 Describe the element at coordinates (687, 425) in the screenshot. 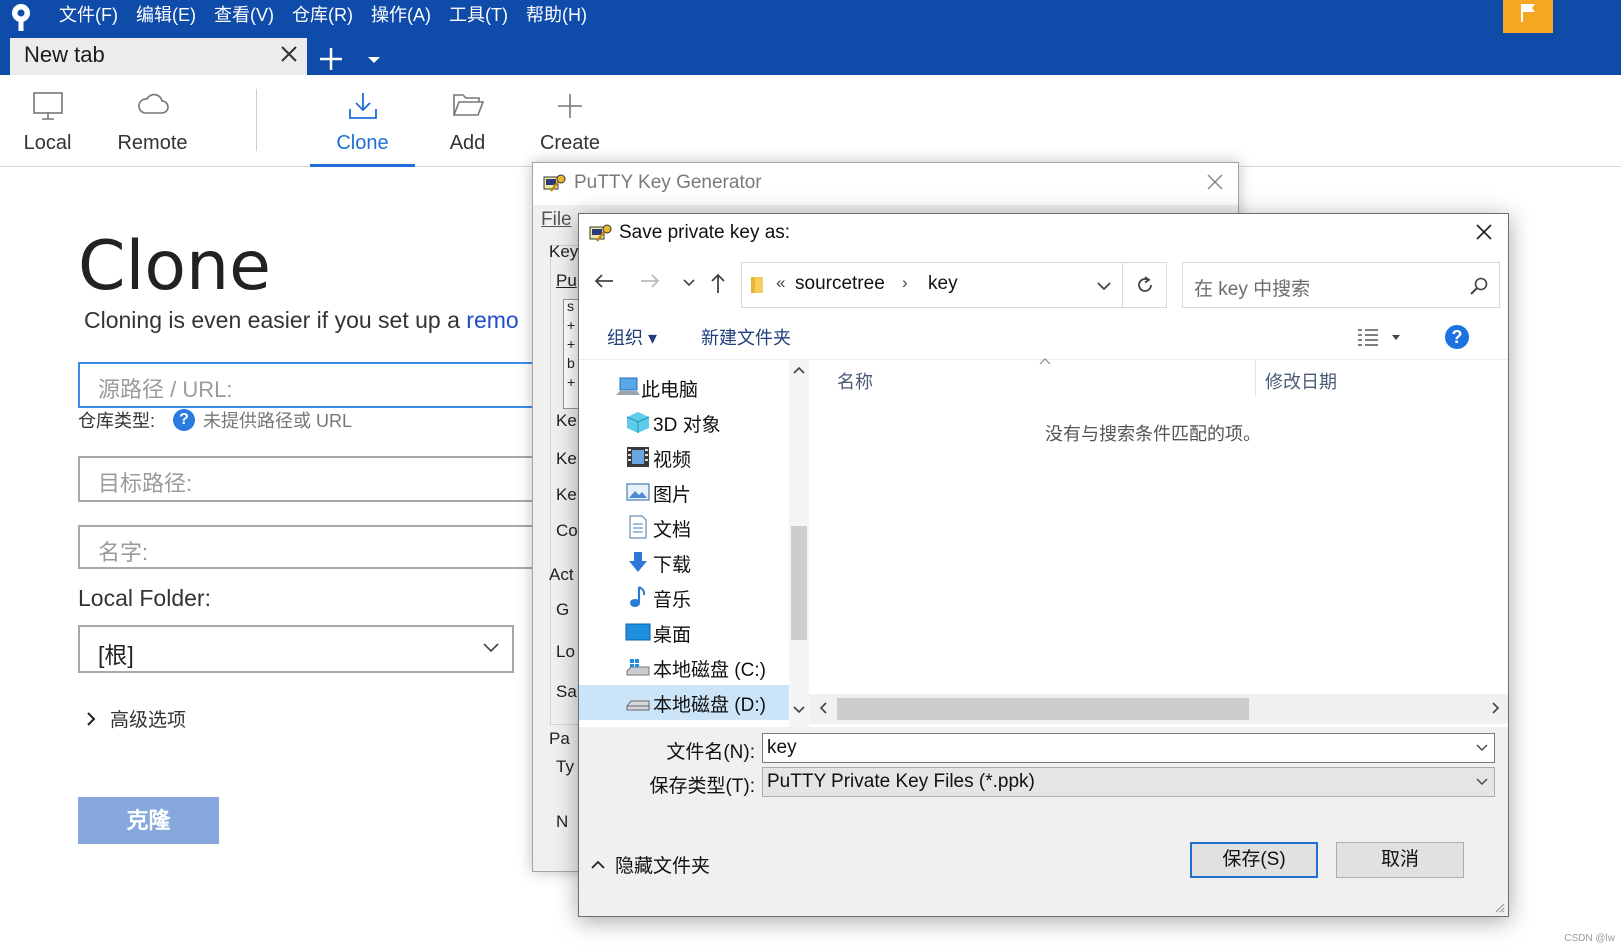

I see `tree-label: 3D 对象` at that location.